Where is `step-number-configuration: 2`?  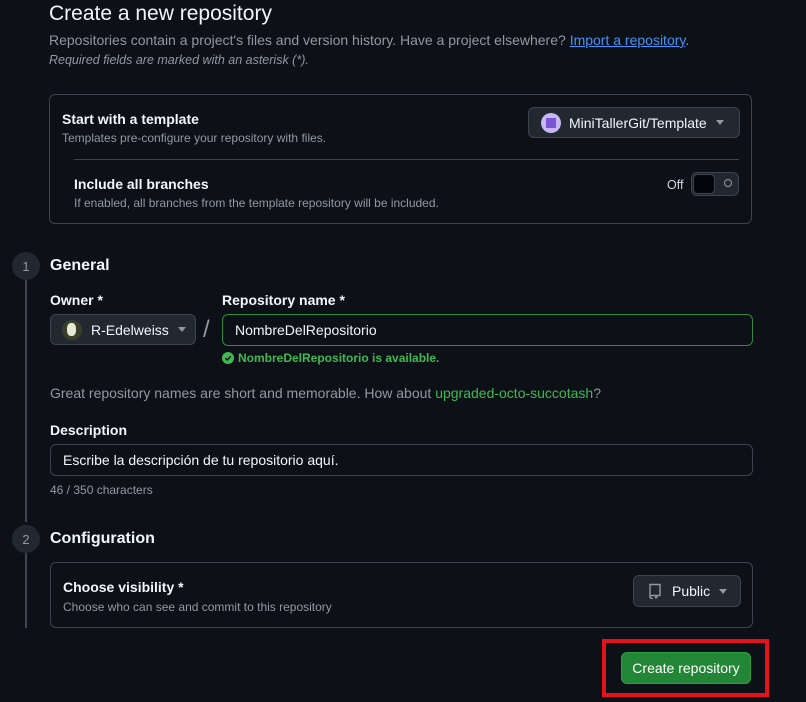
step-number-configuration: 2 is located at coordinates (26, 539).